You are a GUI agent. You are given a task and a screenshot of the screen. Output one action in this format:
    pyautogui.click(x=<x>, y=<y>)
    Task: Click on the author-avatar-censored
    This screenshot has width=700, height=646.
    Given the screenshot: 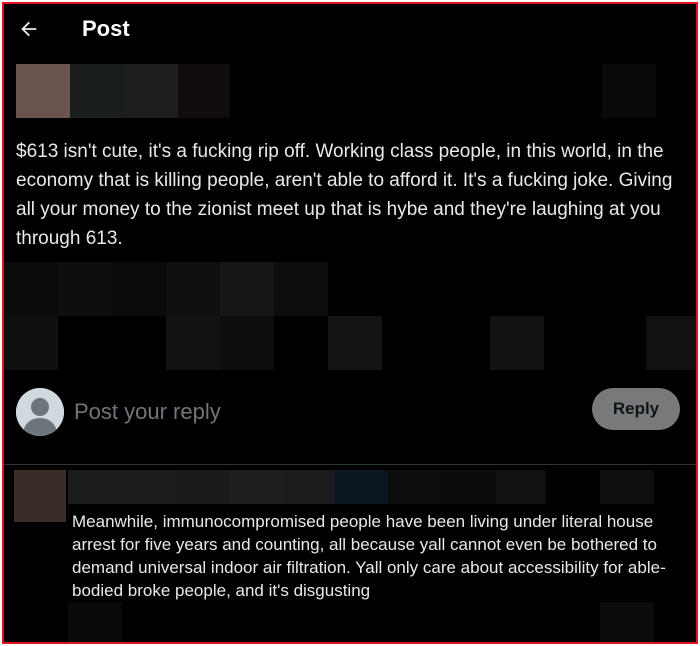 What is the action you would take?
    pyautogui.click(x=43, y=91)
    